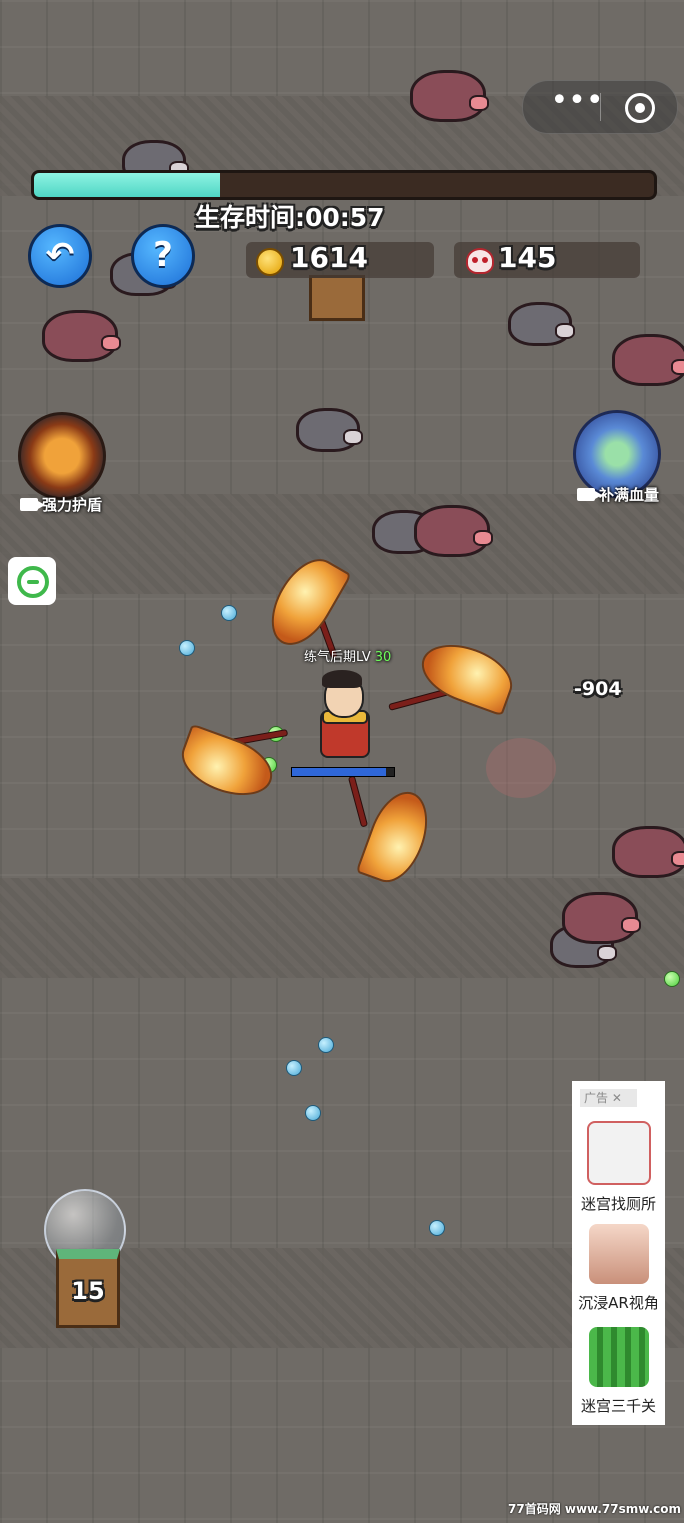 The image size is (684, 1523). What do you see at coordinates (339, 772) in the screenshot?
I see `player-hp-fill` at bounding box center [339, 772].